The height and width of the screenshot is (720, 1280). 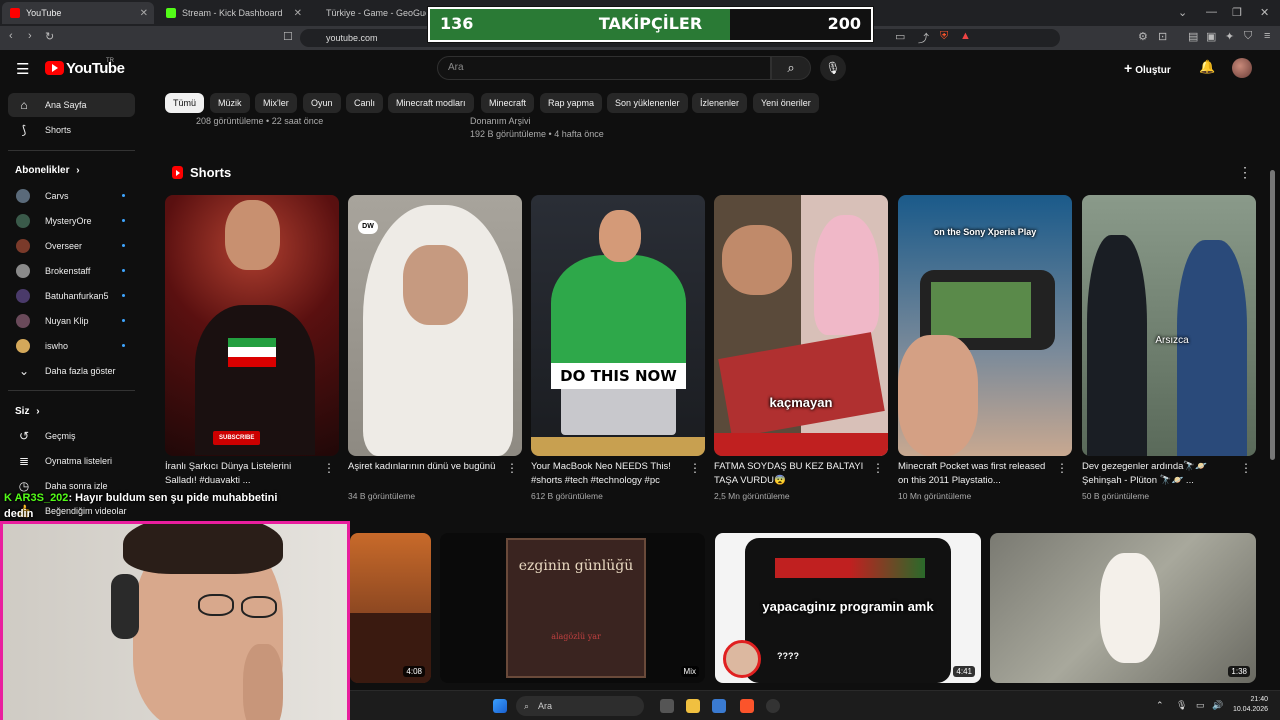 I want to click on youtube-logo-text: YouTube, so click(x=95, y=68).